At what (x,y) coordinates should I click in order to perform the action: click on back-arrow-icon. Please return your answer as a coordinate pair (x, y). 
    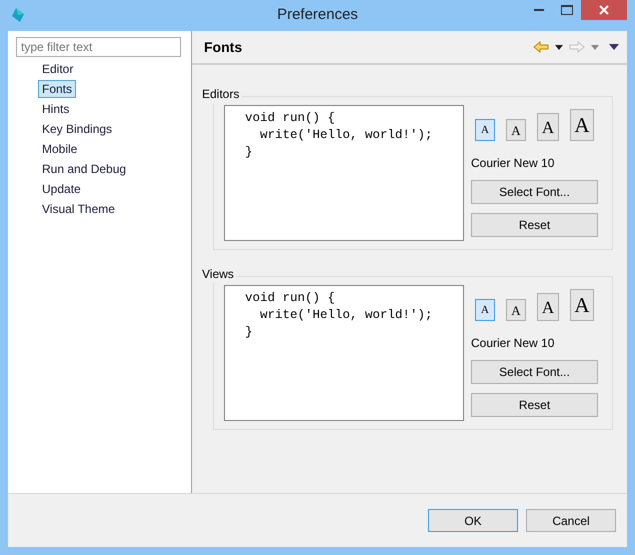
    Looking at the image, I should click on (541, 47).